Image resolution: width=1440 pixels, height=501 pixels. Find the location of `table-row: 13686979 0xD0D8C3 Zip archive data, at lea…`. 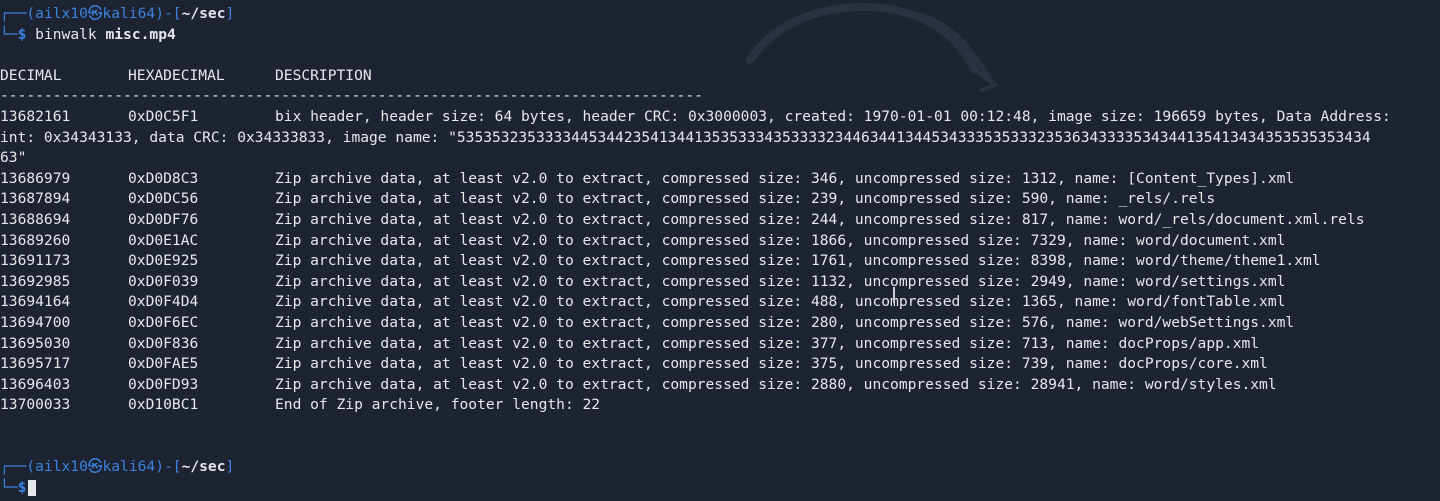

table-row: 13686979 0xD0D8C3 Zip archive data, at lea… is located at coordinates (720, 179).